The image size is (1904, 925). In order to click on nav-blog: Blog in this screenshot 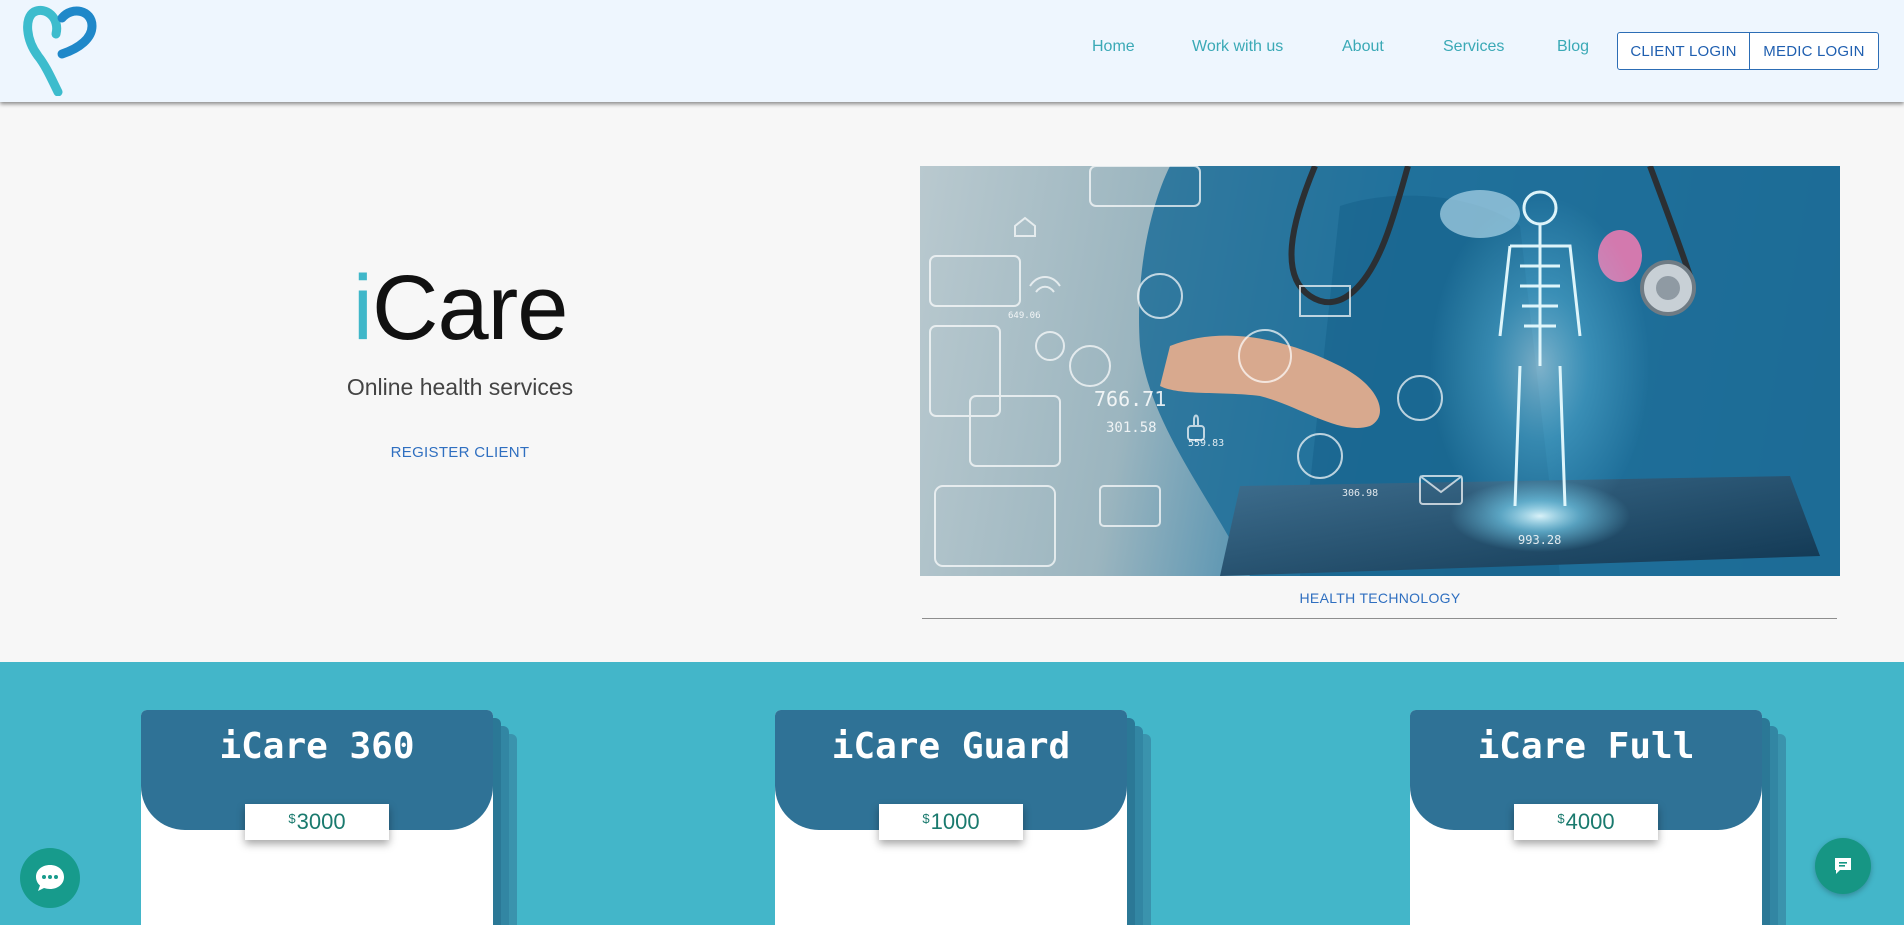, I will do `click(1573, 47)`.